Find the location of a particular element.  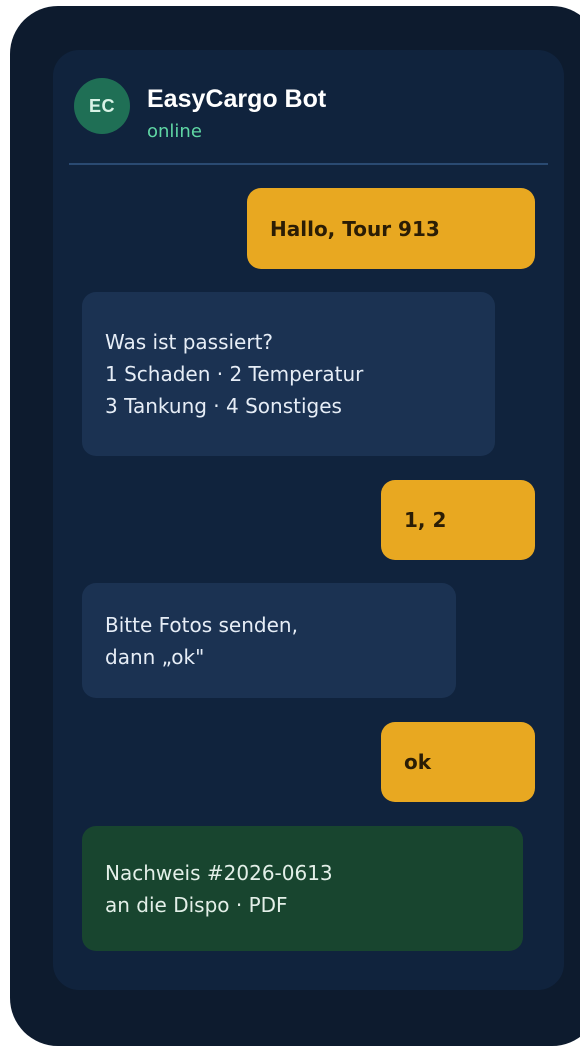

message-incoming: Bitte Fotos senden, dann „ok" is located at coordinates (269, 640).